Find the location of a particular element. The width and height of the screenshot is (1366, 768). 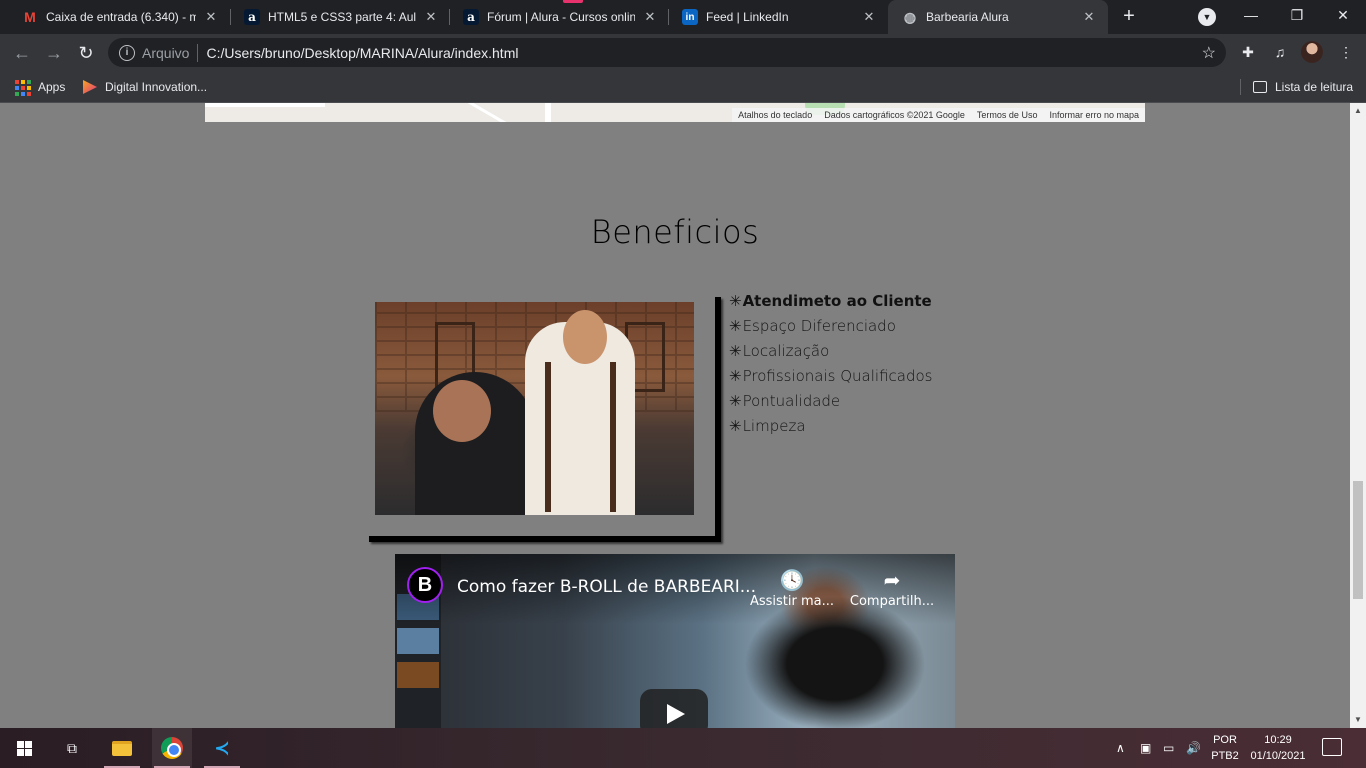

scroll-down-arrow-icon: ▼ is located at coordinates (1358, 720).